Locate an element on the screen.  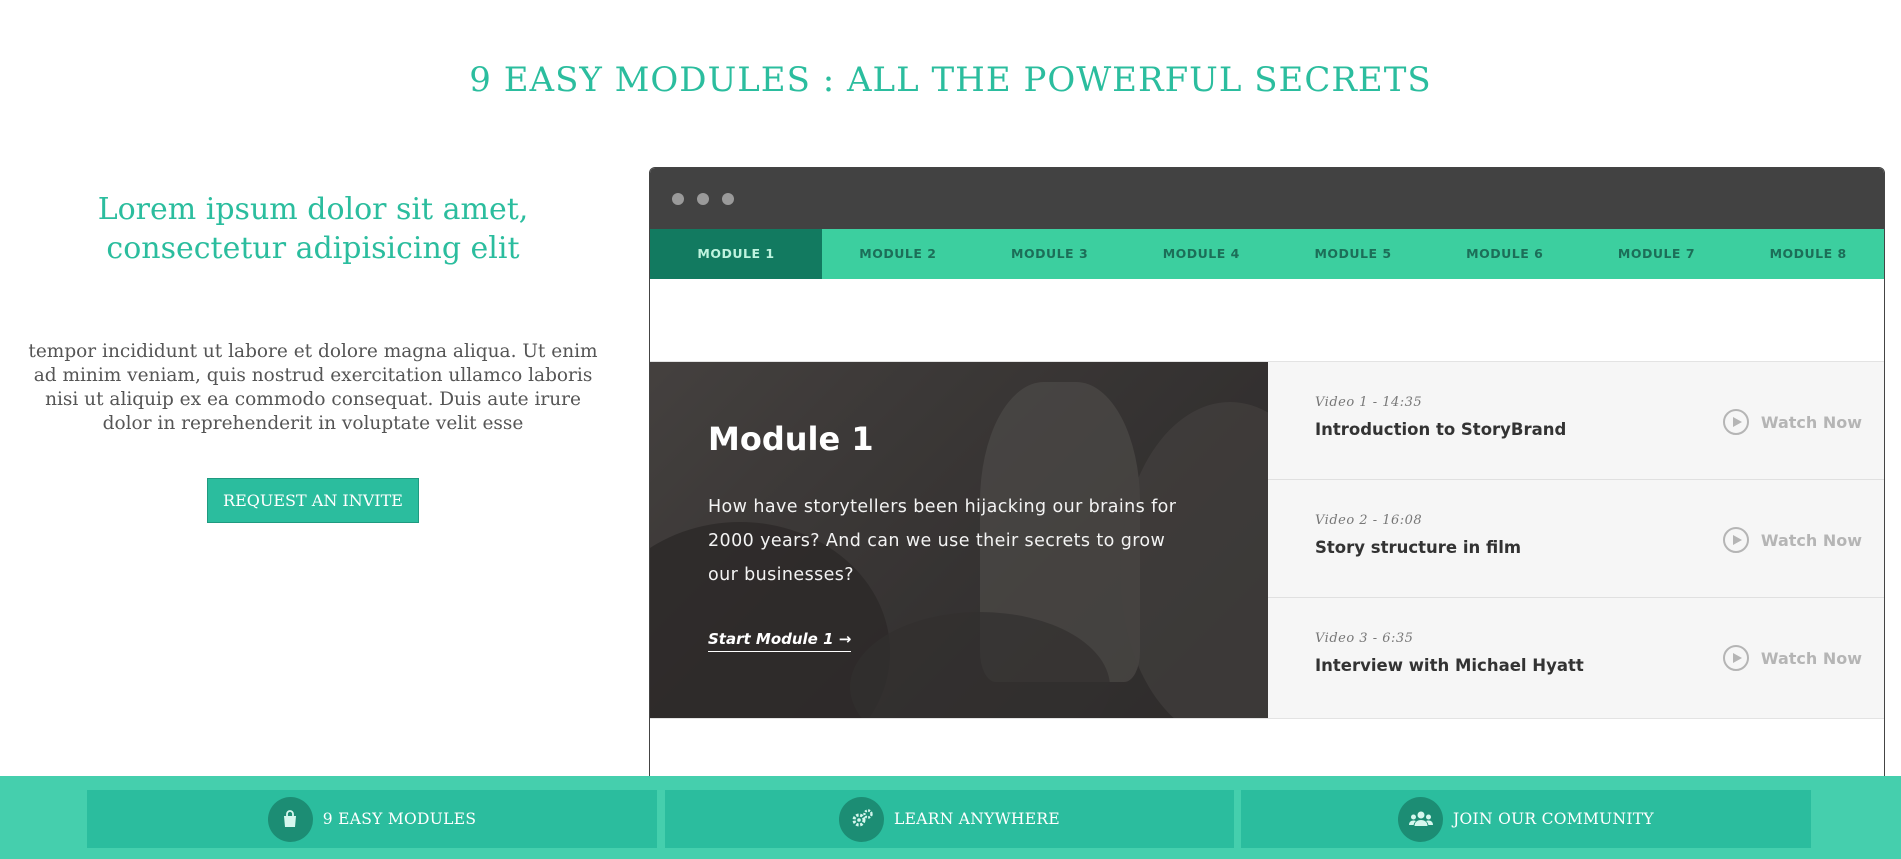
feature-label: LEARN ANYWHERE is located at coordinates (977, 819).